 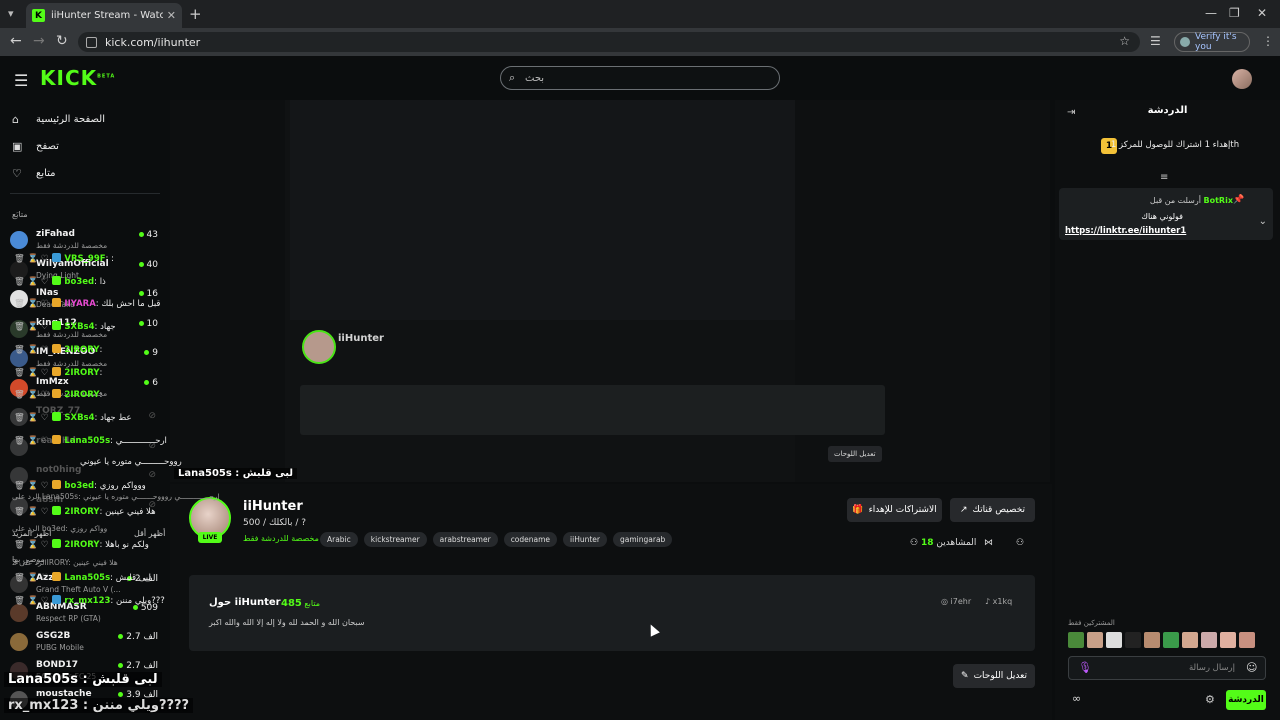 What do you see at coordinates (1251, 667) in the screenshot?
I see `emoji-icon: ☺` at bounding box center [1251, 667].